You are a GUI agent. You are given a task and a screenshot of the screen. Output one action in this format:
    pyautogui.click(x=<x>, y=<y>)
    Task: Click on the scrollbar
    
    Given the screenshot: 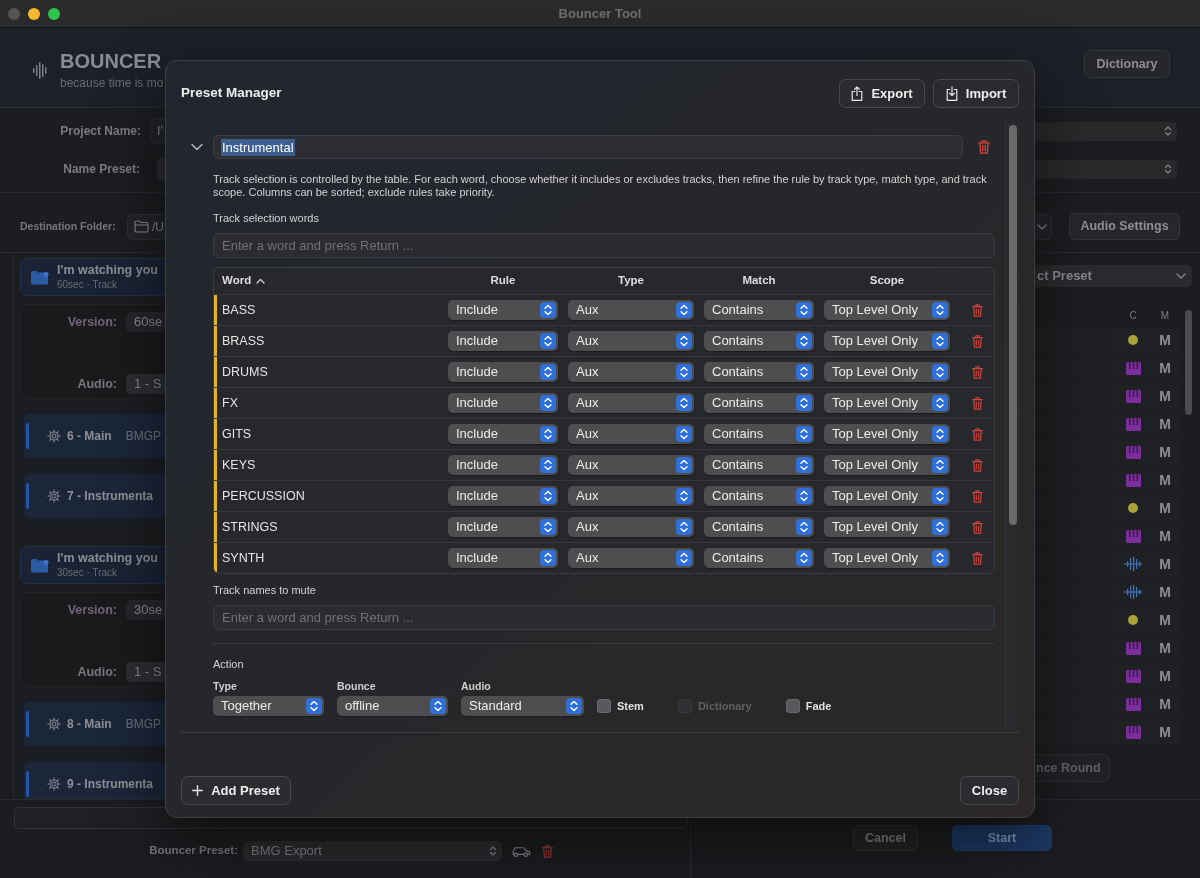 What is the action you would take?
    pyautogui.click(x=1012, y=427)
    